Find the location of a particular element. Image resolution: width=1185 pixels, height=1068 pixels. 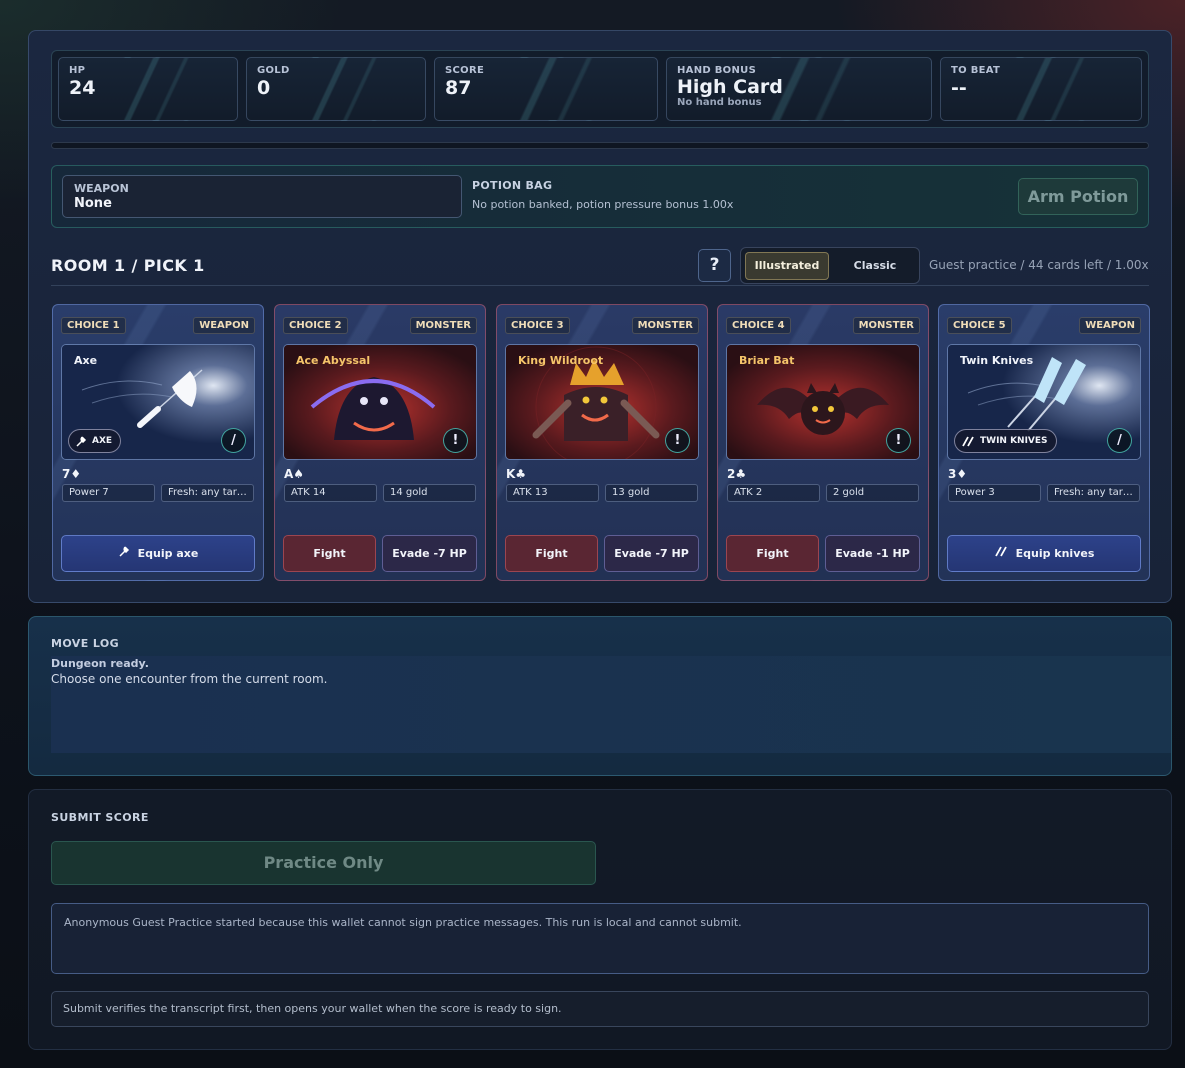

card-gold: 14 gold is located at coordinates (429, 493).